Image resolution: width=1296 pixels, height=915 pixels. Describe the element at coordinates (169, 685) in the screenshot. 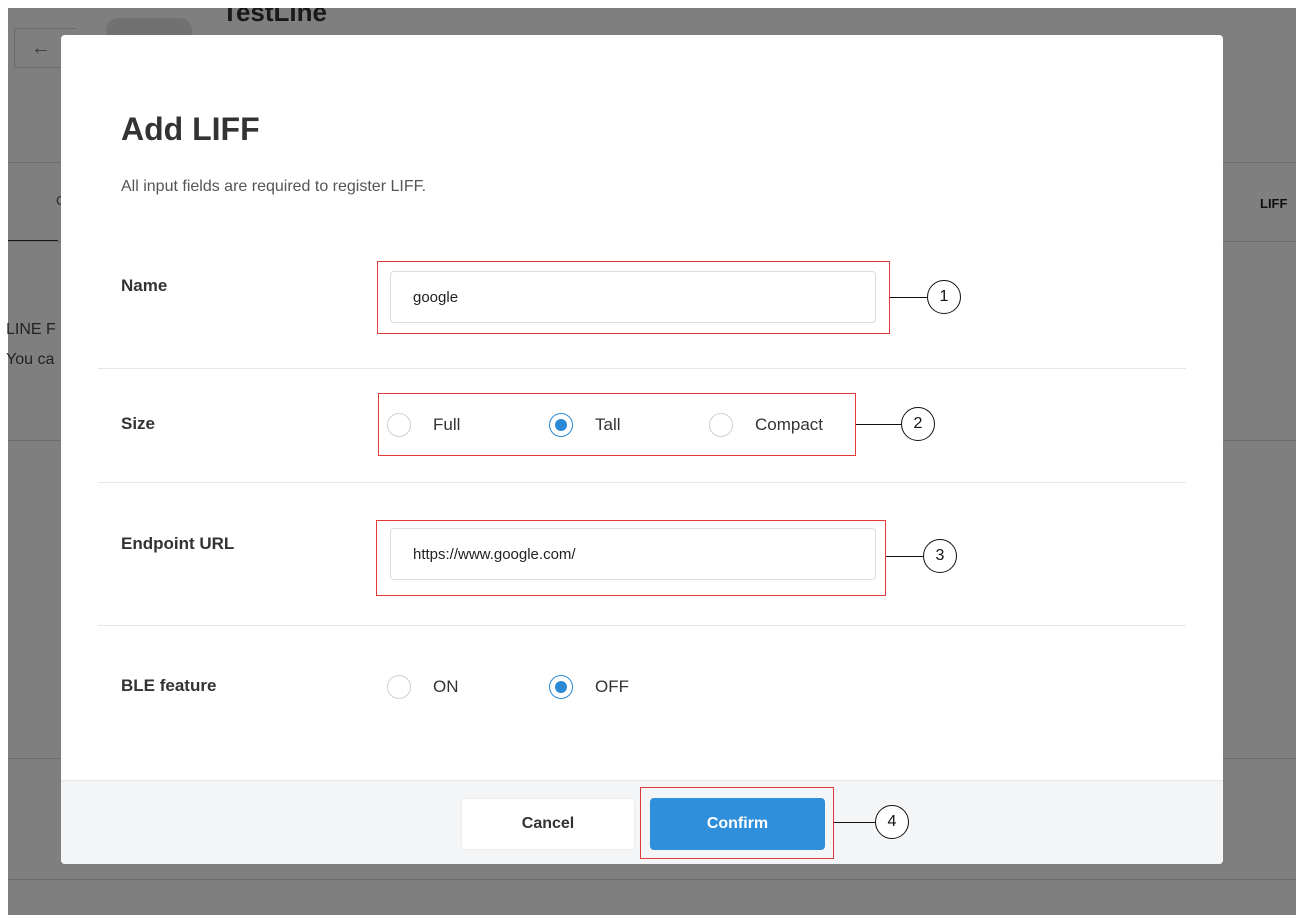

I see `ble-label: BLE feature` at that location.